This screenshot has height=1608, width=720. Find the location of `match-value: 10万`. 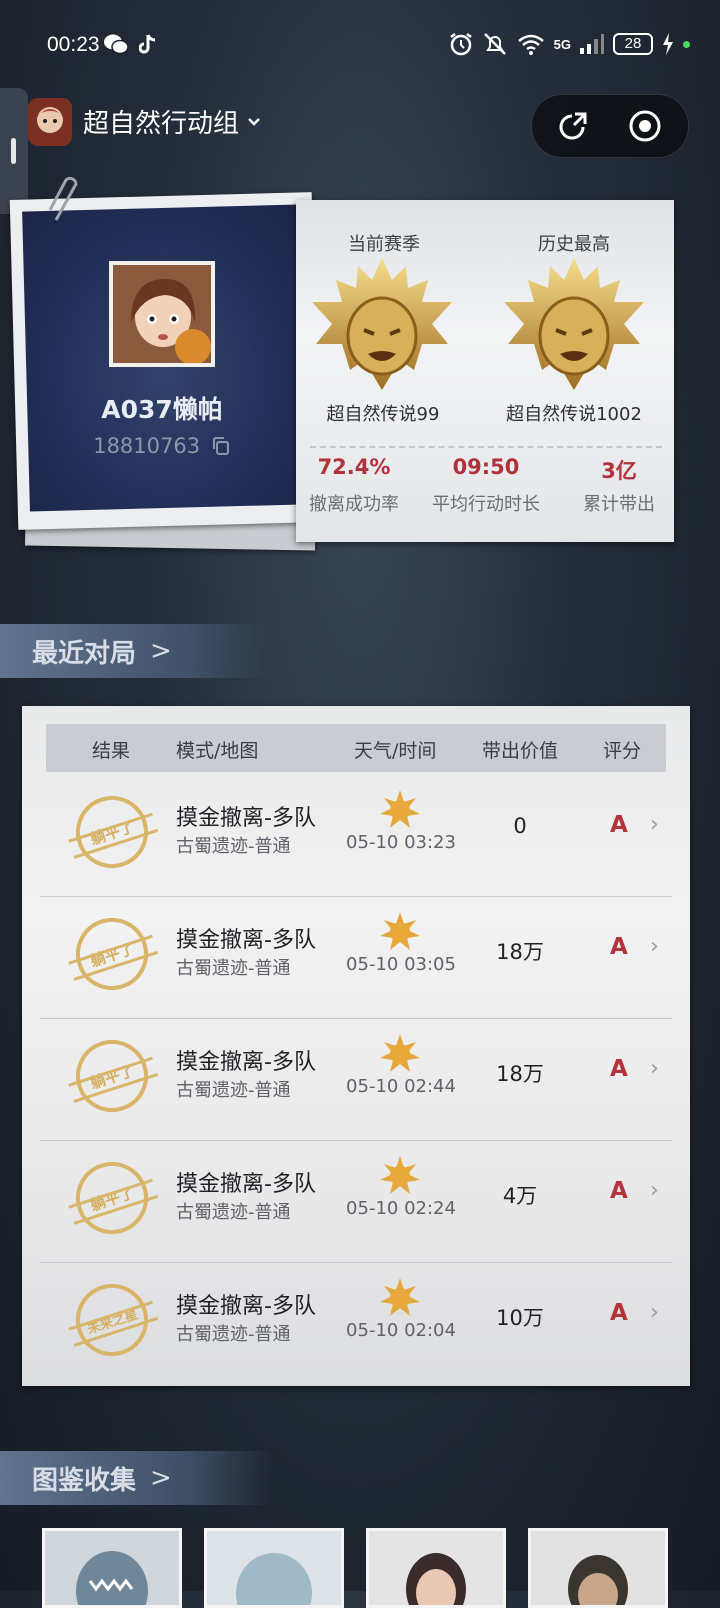

match-value: 10万 is located at coordinates (520, 1318).